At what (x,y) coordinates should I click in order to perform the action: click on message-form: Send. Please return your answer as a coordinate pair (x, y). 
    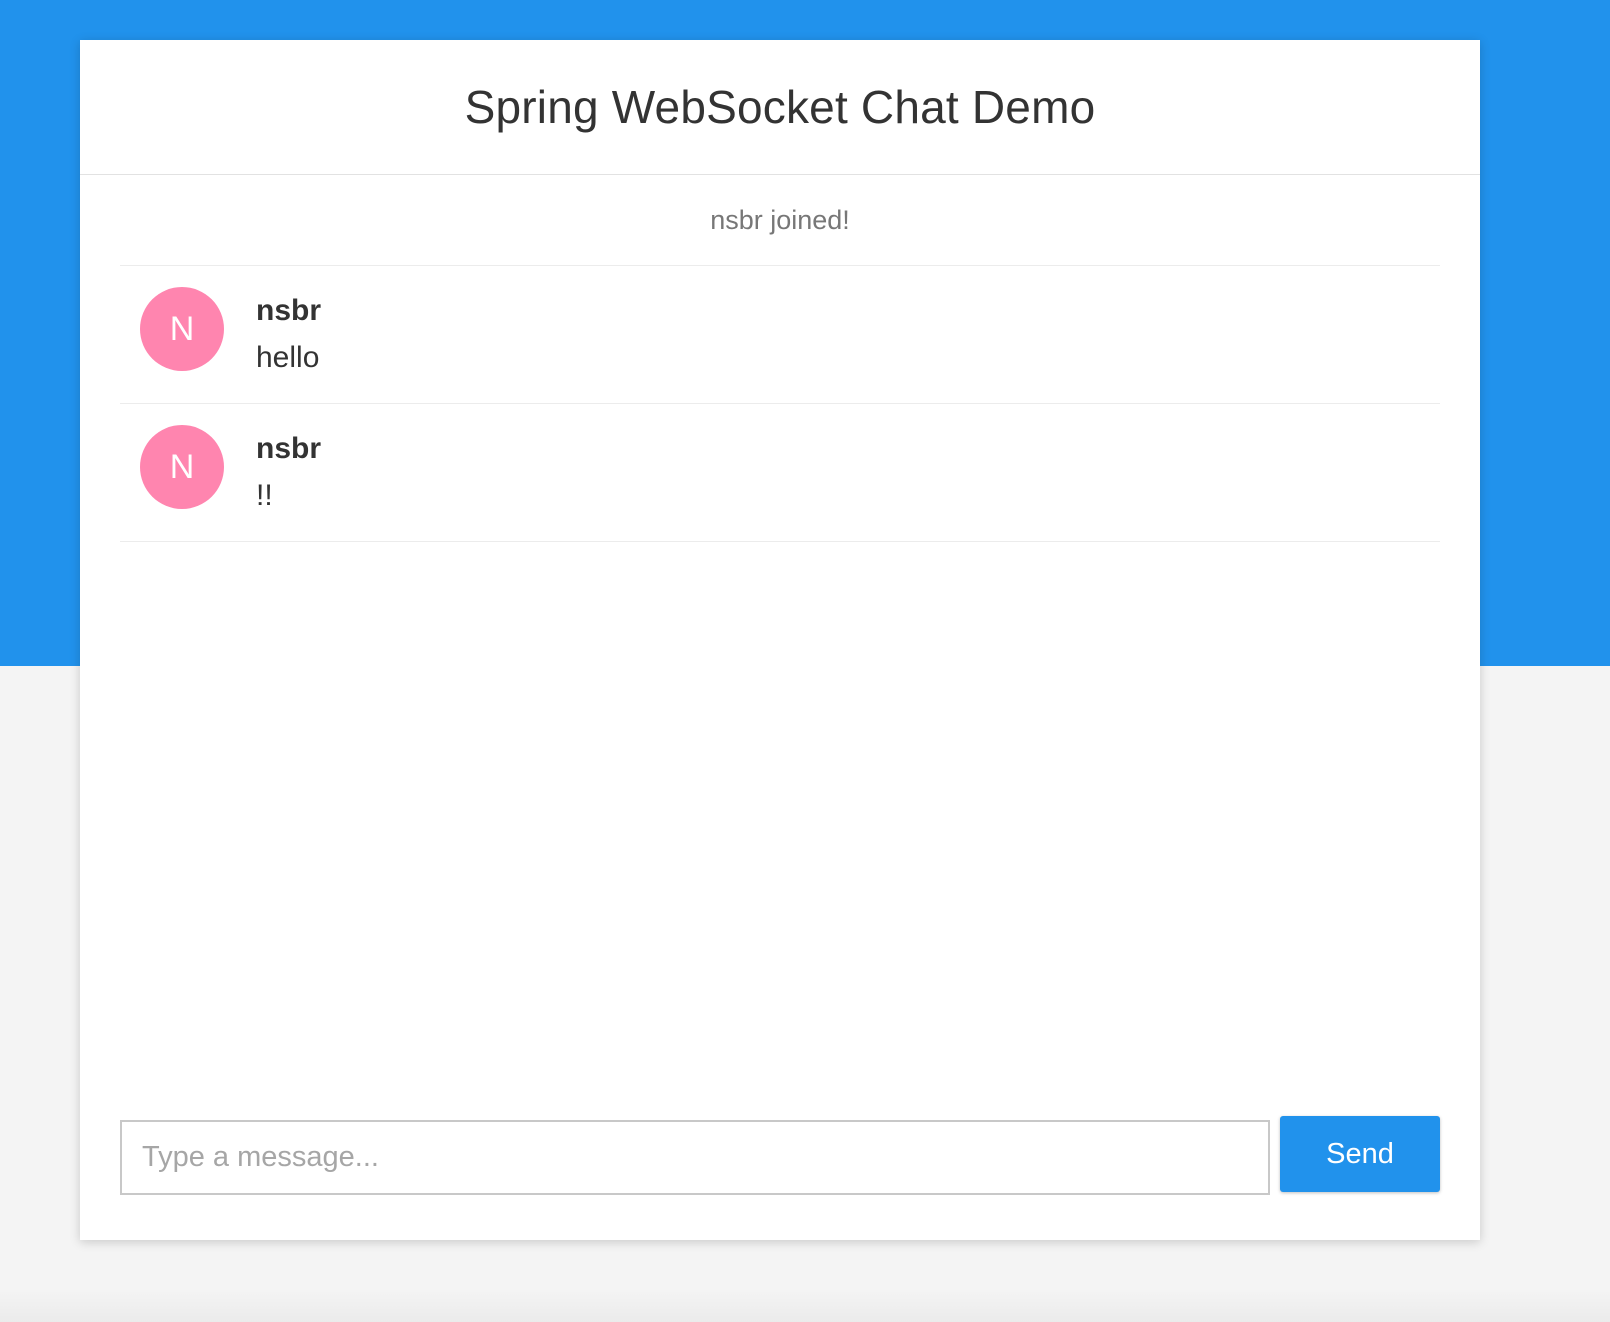
    Looking at the image, I should click on (780, 1155).